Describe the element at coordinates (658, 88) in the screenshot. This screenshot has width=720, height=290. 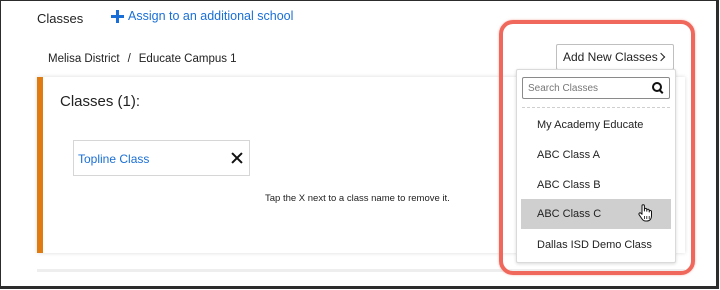
I see `search-icon` at that location.